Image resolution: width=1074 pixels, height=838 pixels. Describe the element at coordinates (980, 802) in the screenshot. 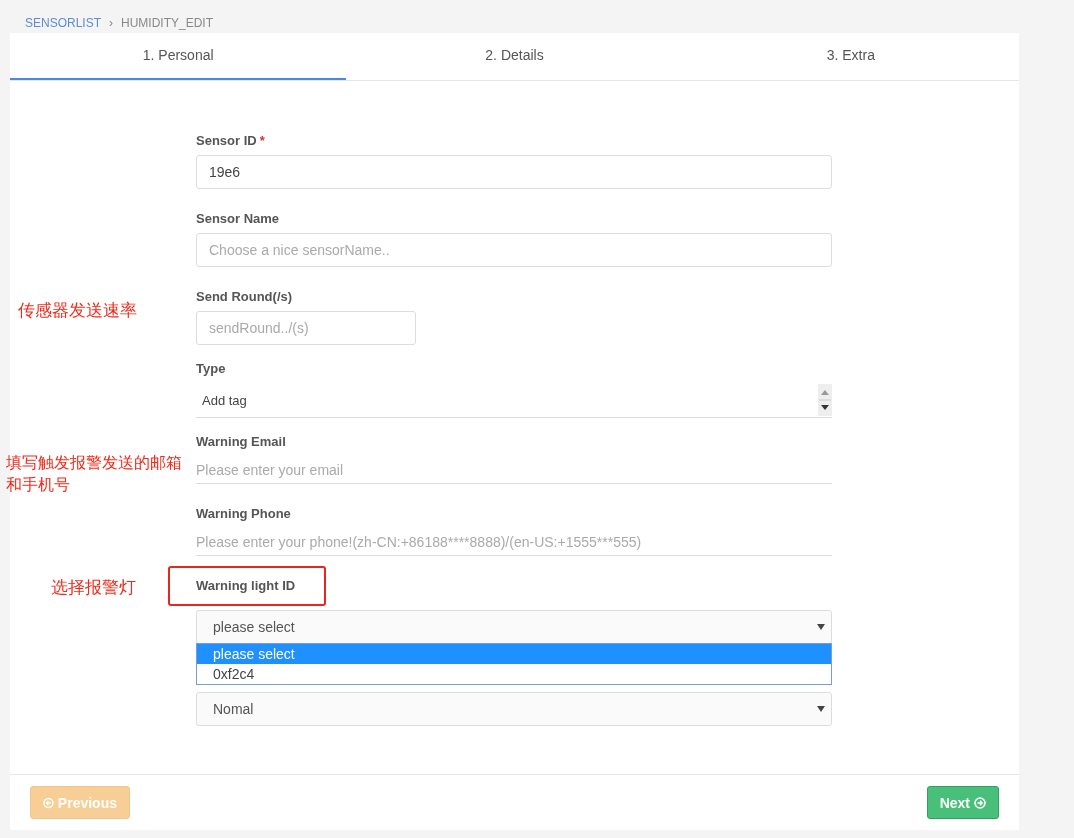

I see `arrow-right-circle-icon` at that location.